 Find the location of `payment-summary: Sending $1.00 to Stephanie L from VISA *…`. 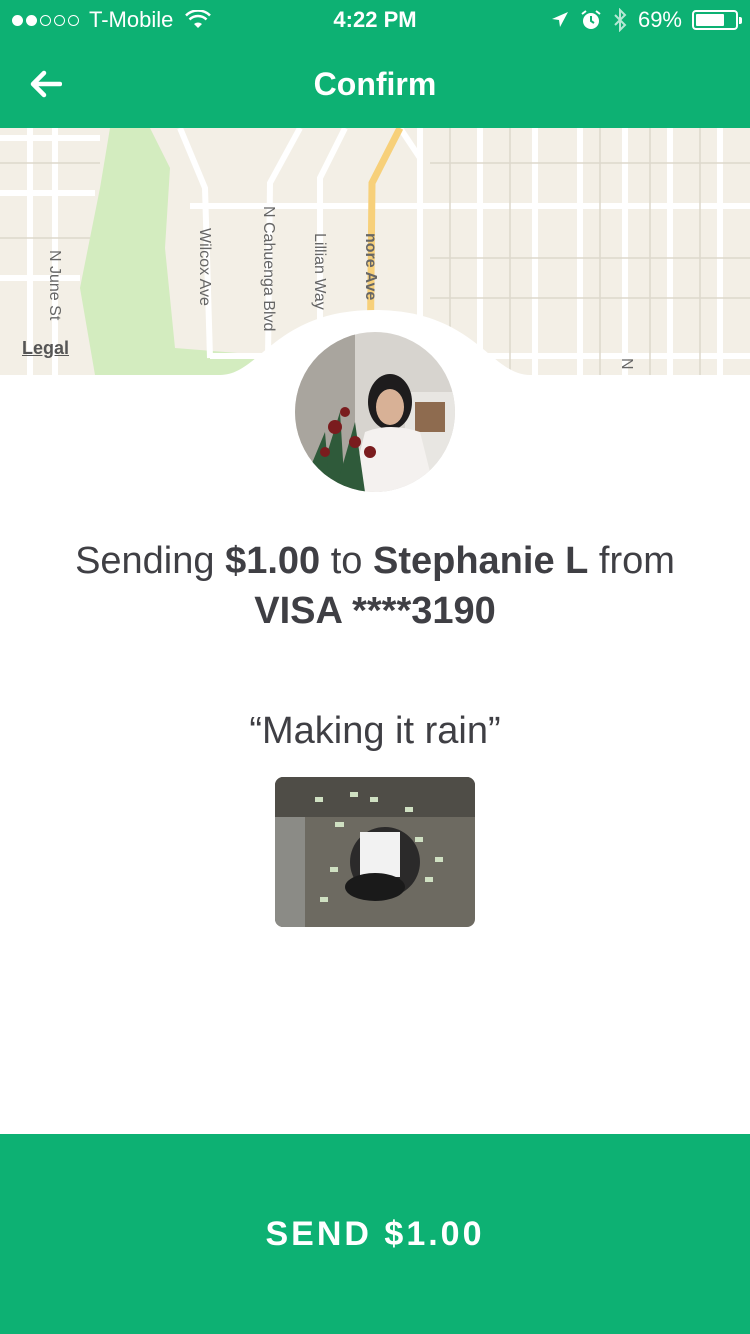

payment-summary: Sending $1.00 to Stephanie L from VISA *… is located at coordinates (375, 586).